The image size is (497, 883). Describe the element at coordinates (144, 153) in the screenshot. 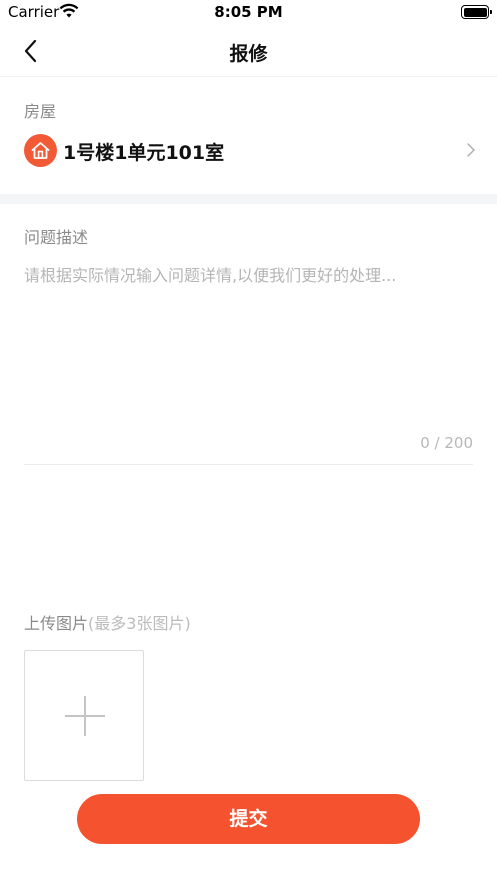

I see `house-name: 1号楼1单元101室` at that location.